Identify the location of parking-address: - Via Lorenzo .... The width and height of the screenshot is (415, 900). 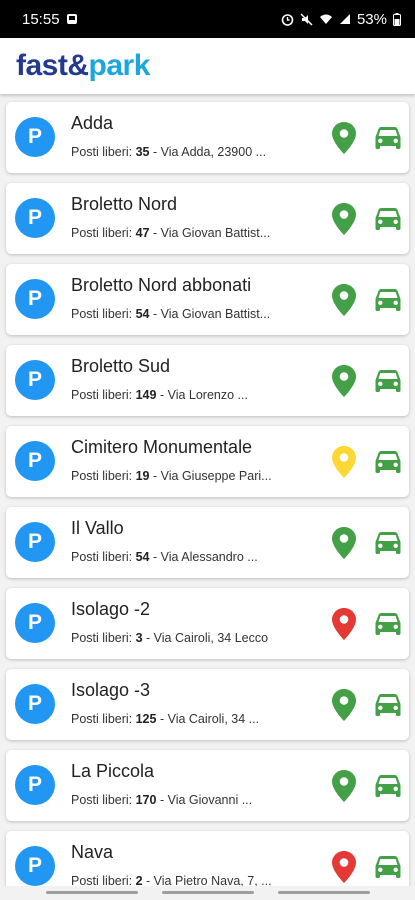
(202, 395).